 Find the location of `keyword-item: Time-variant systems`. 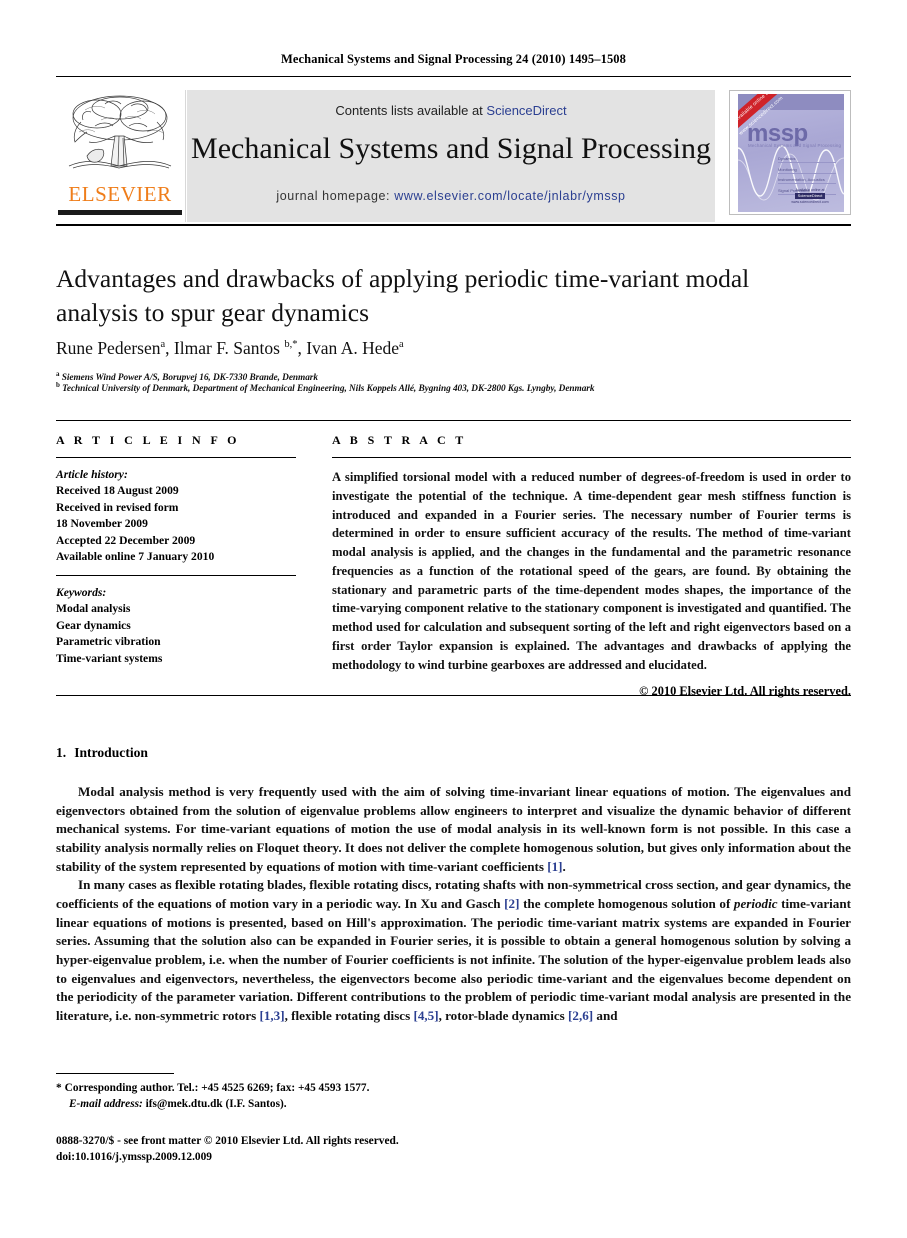

keyword-item: Time-variant systems is located at coordinates (109, 658).